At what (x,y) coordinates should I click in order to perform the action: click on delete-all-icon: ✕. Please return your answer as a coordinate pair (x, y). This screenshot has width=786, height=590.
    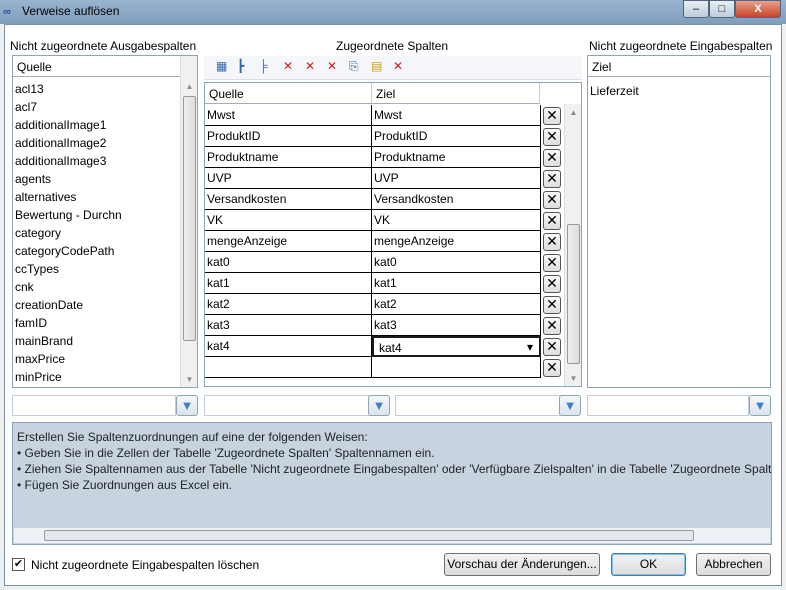
    Looking at the image, I should click on (332, 66).